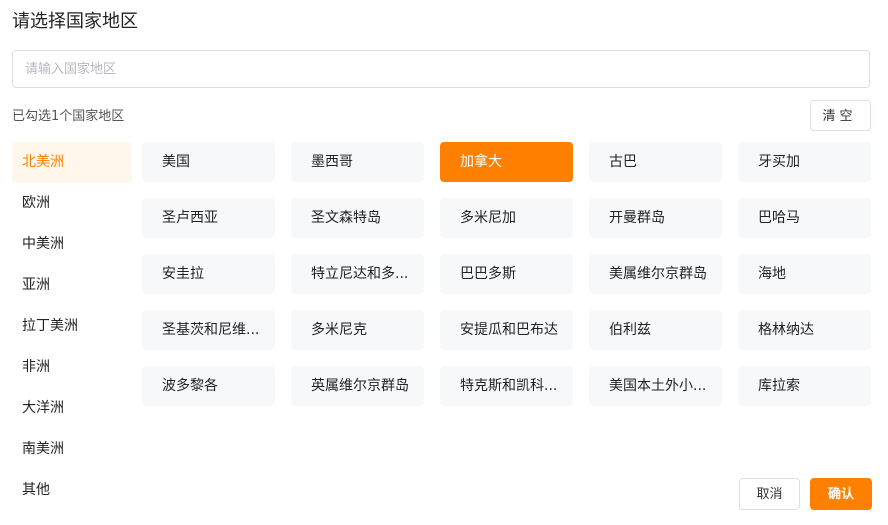 This screenshot has width=888, height=525. I want to click on country-option: 安提瓜和巴布达, so click(506, 330).